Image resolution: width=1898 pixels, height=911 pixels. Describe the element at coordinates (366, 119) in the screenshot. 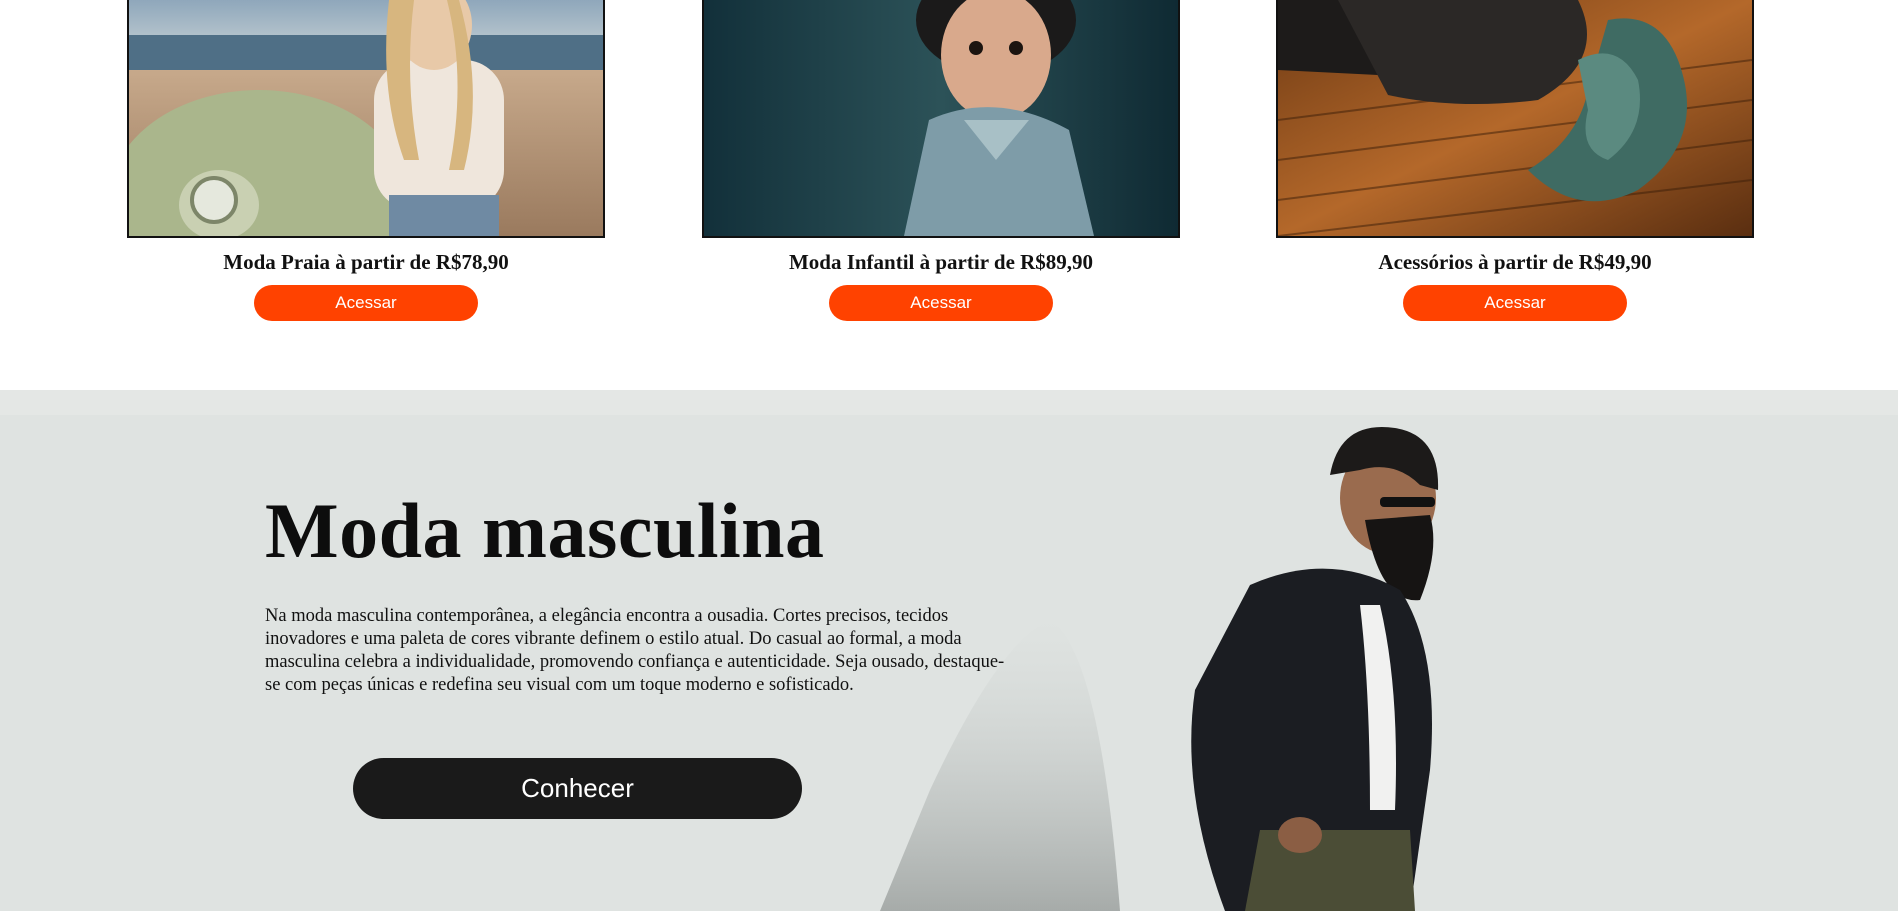

I see `beach-fashion-photo` at that location.